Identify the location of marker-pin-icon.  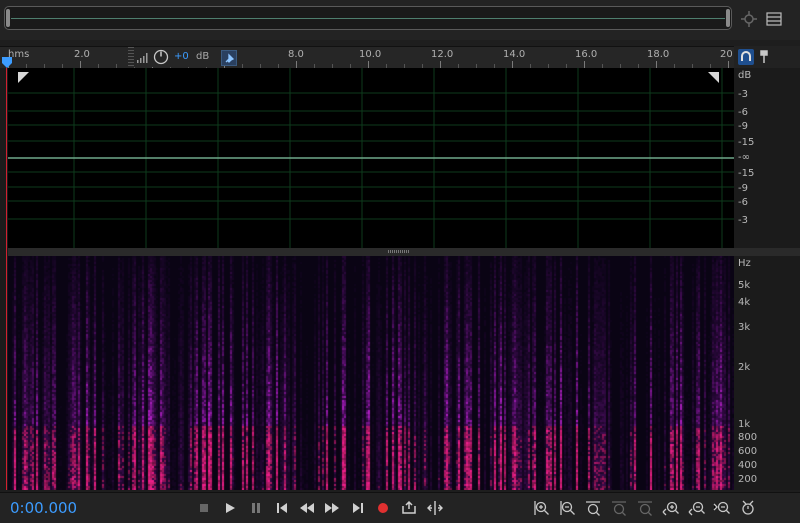
(764, 57).